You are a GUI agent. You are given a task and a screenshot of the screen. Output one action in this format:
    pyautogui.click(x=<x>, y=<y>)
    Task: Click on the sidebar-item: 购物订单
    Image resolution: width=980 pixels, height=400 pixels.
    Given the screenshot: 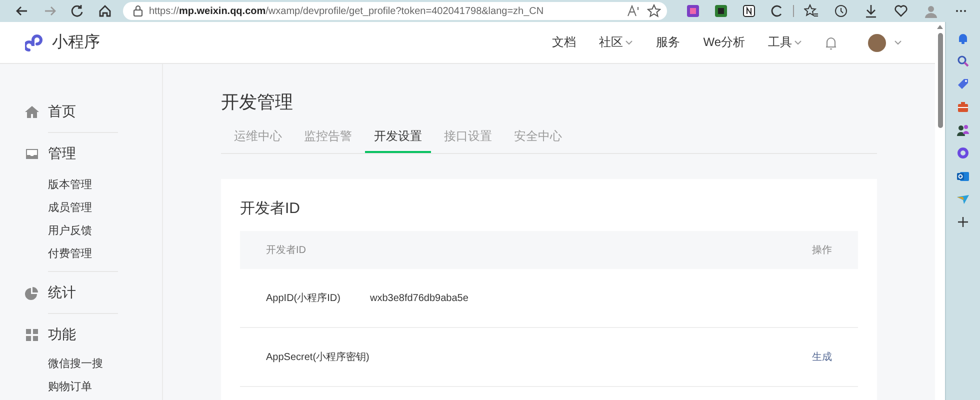 What is the action you would take?
    pyautogui.click(x=81, y=387)
    